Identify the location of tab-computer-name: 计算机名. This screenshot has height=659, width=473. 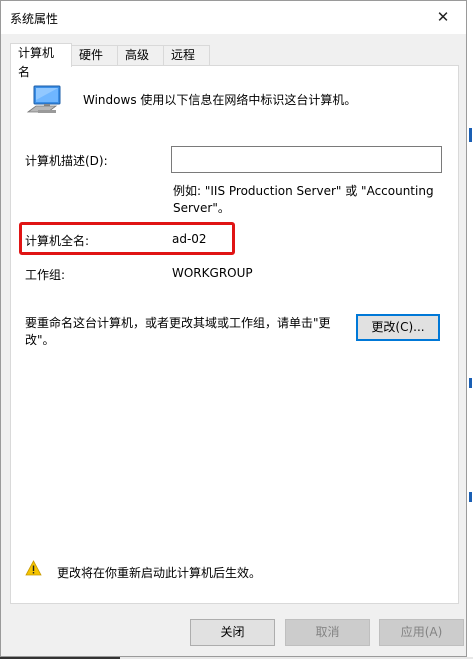
(41, 61).